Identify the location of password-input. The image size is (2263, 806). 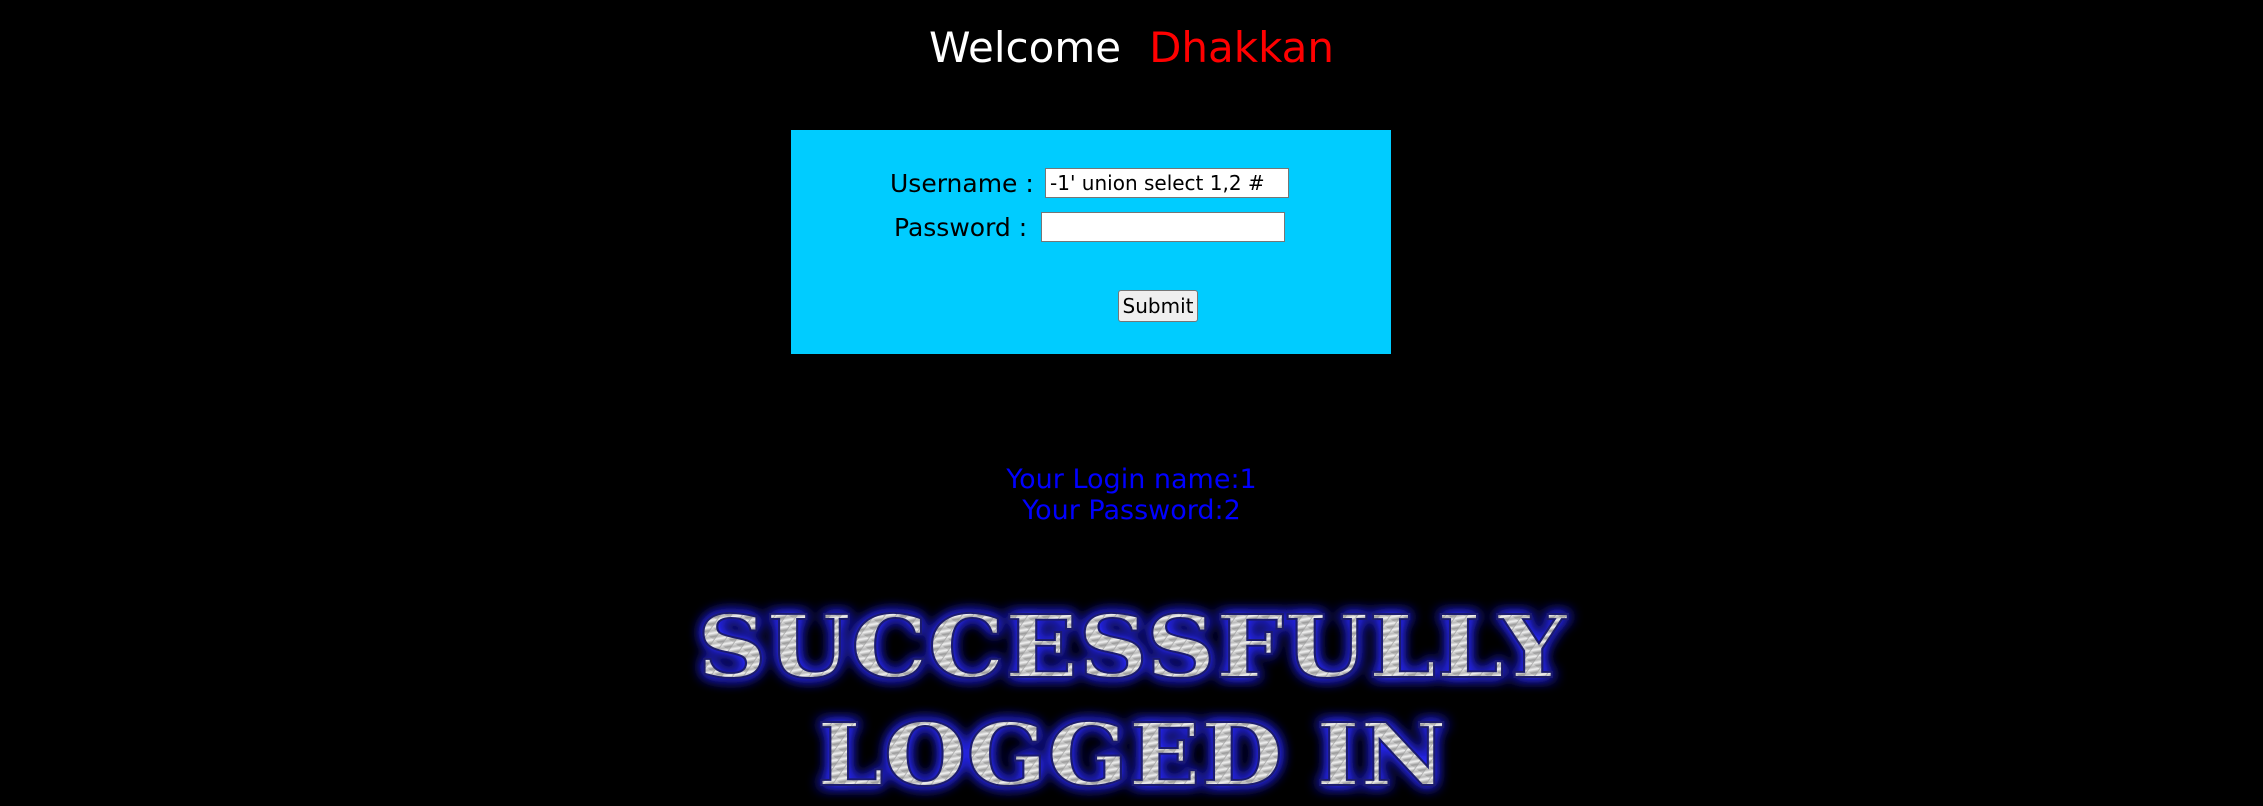
(1163, 227).